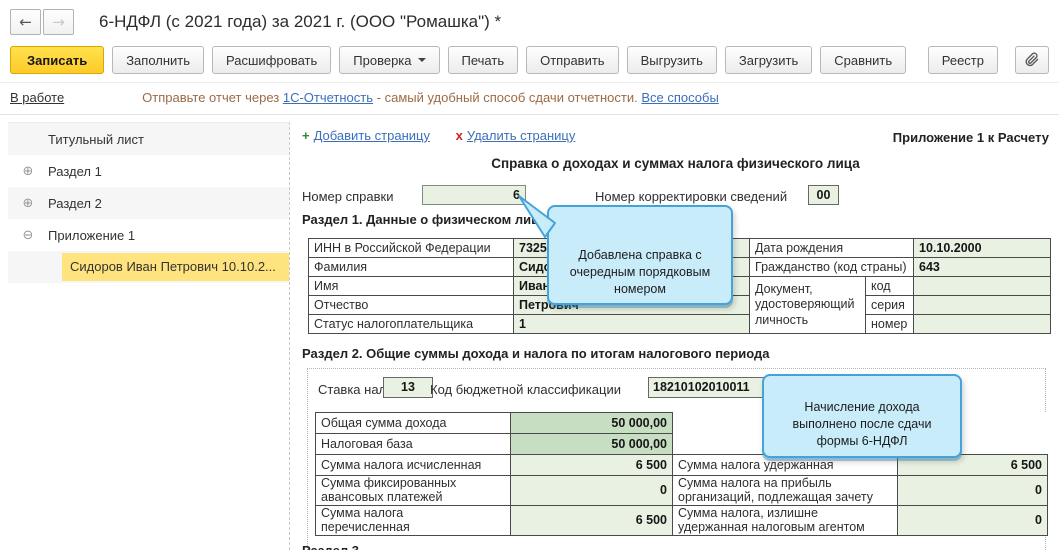 The image size is (1059, 550). I want to click on birth-date-label: Дата рождения, so click(831, 248).